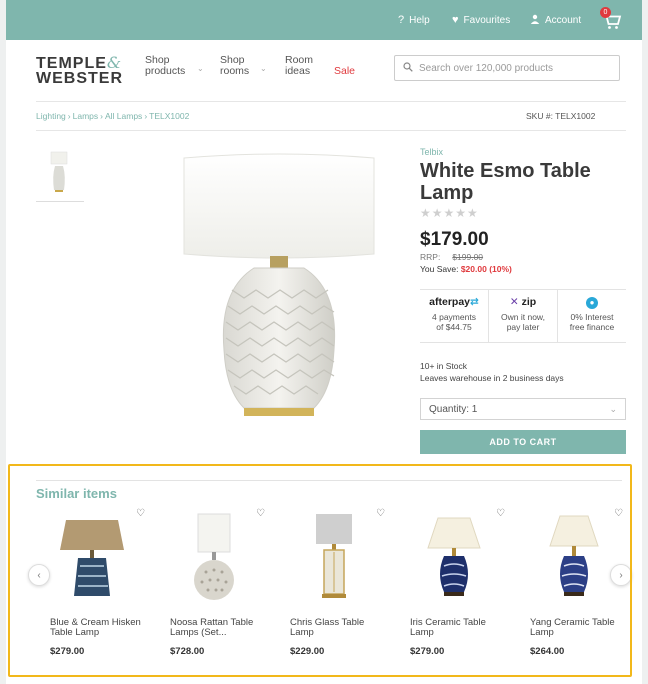  Describe the element at coordinates (486, 269) in the screenshot. I see `savings-value: $20.00 (10%)` at that location.